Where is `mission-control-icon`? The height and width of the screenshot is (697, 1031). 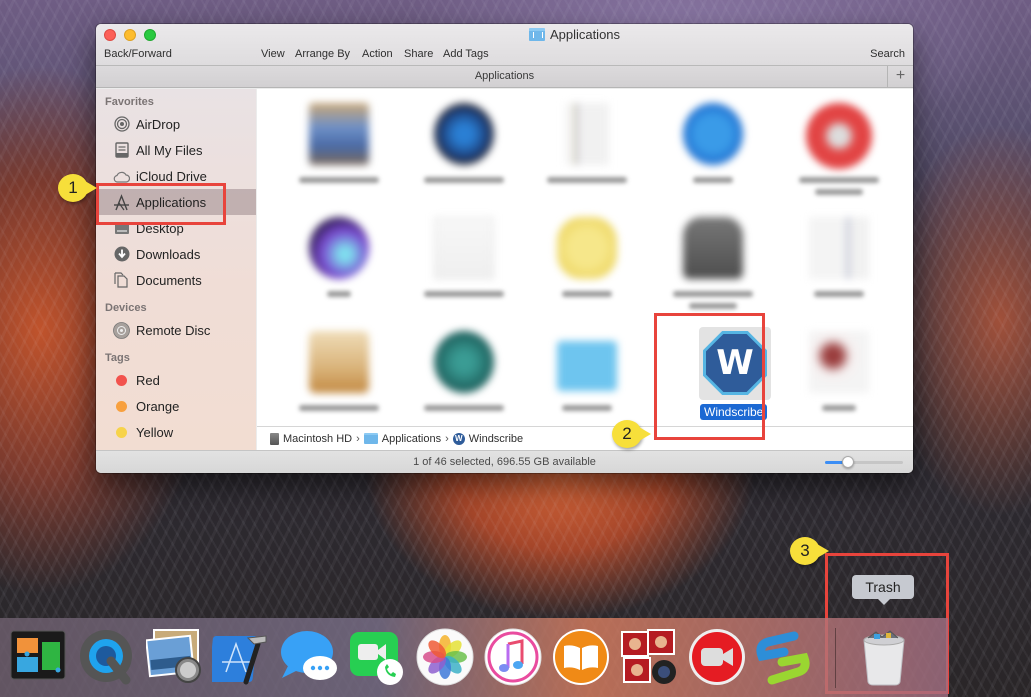 mission-control-icon is located at coordinates (38, 655).